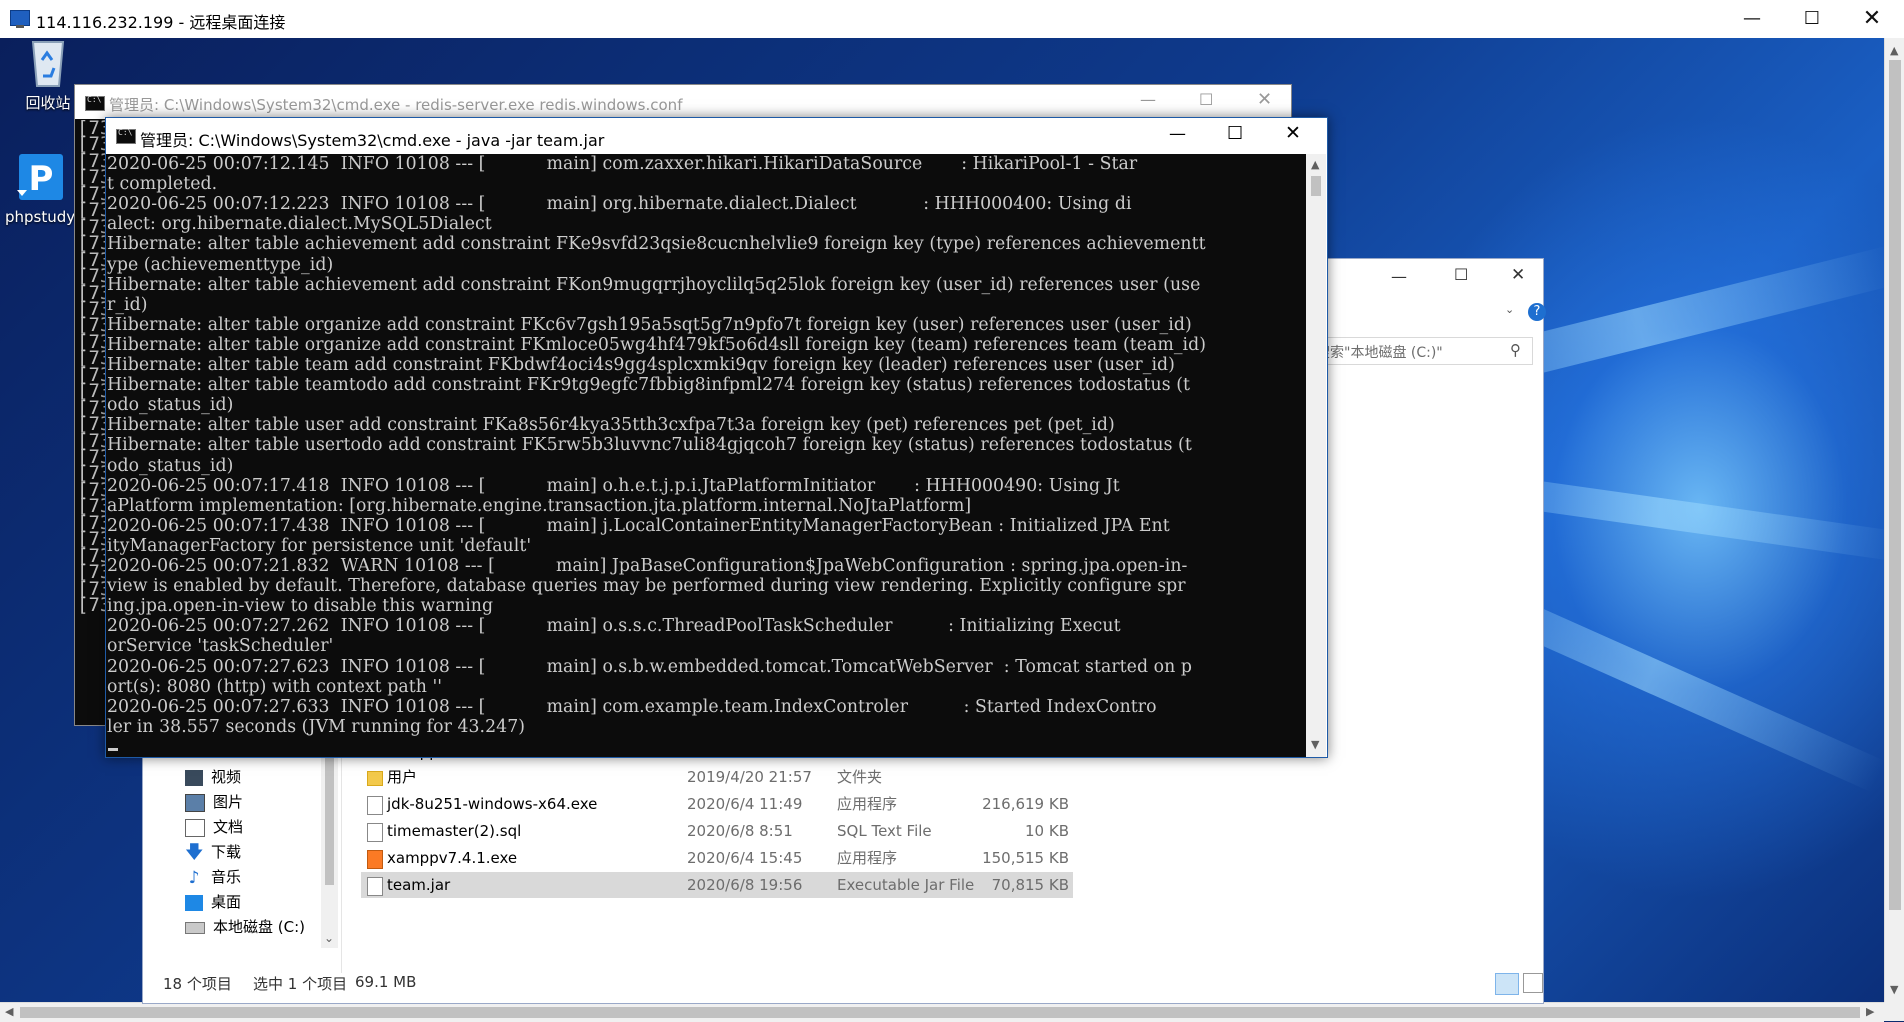  I want to click on rdp-horizontal-scrollbar: ◀ ▶, so click(942, 1012).